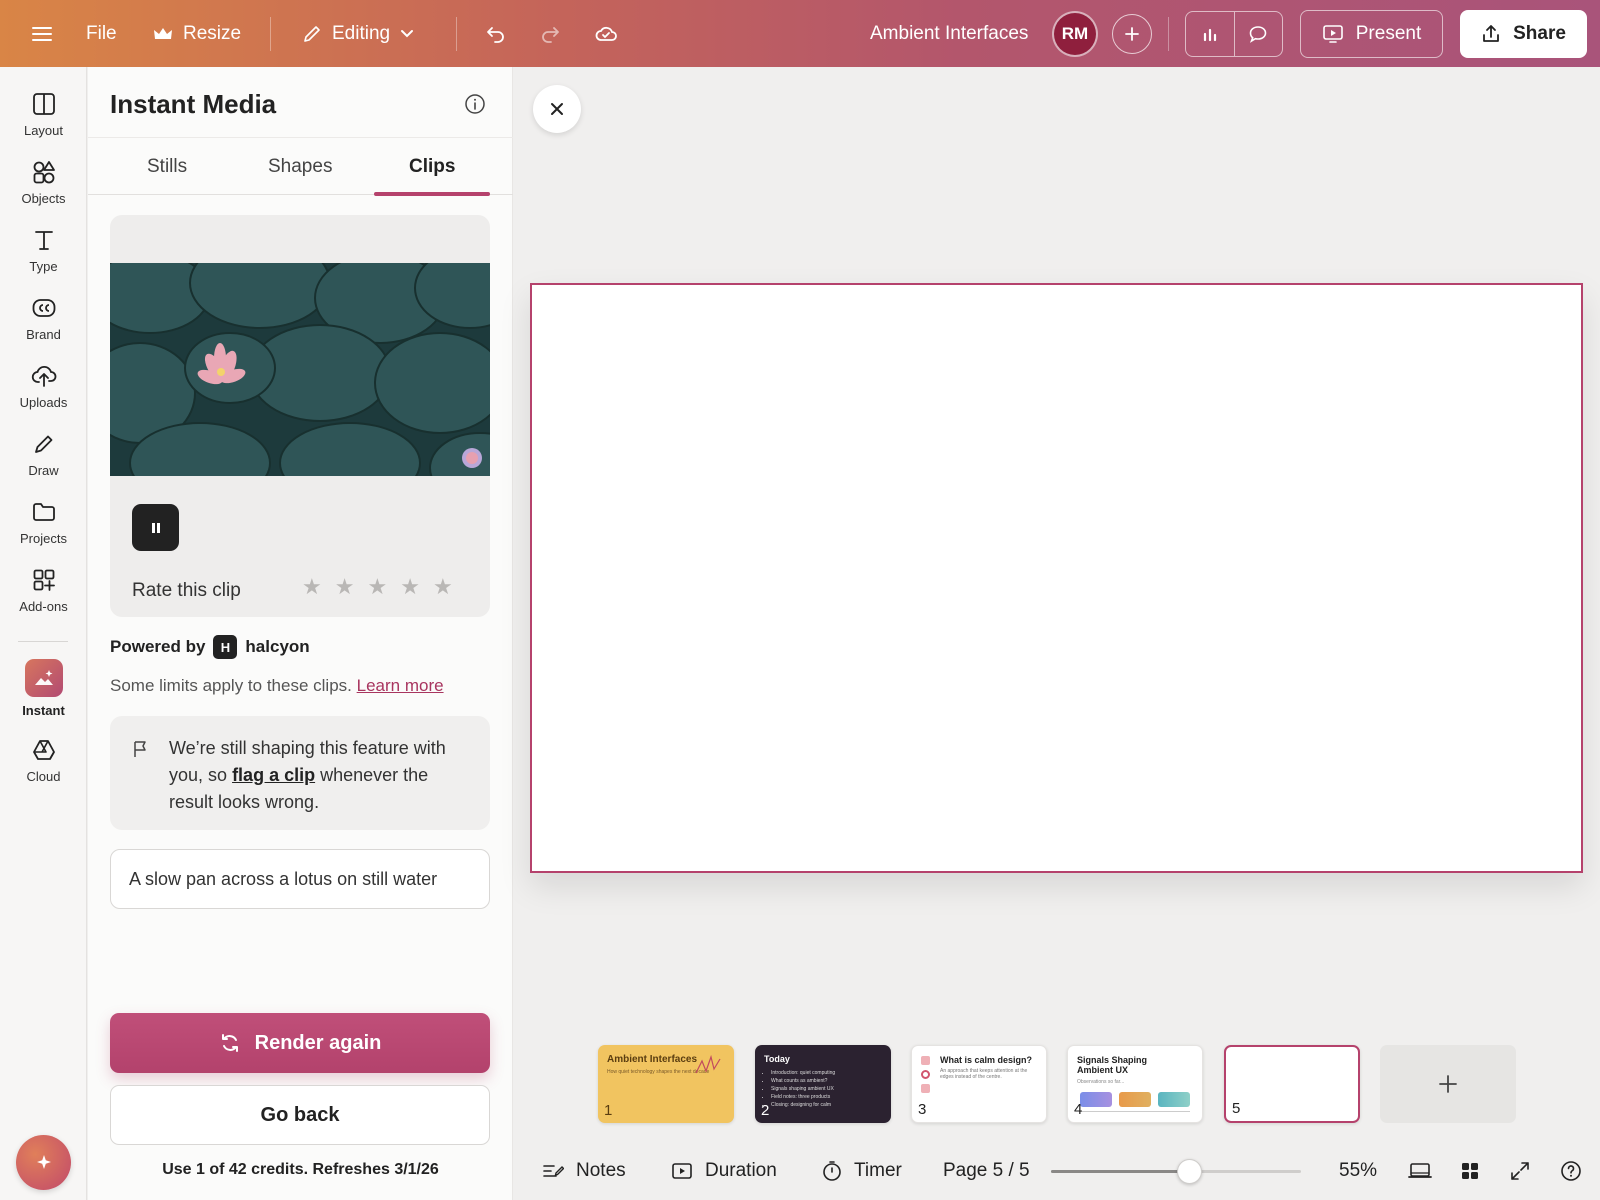  What do you see at coordinates (42, 33) in the screenshot?
I see `menu-button` at bounding box center [42, 33].